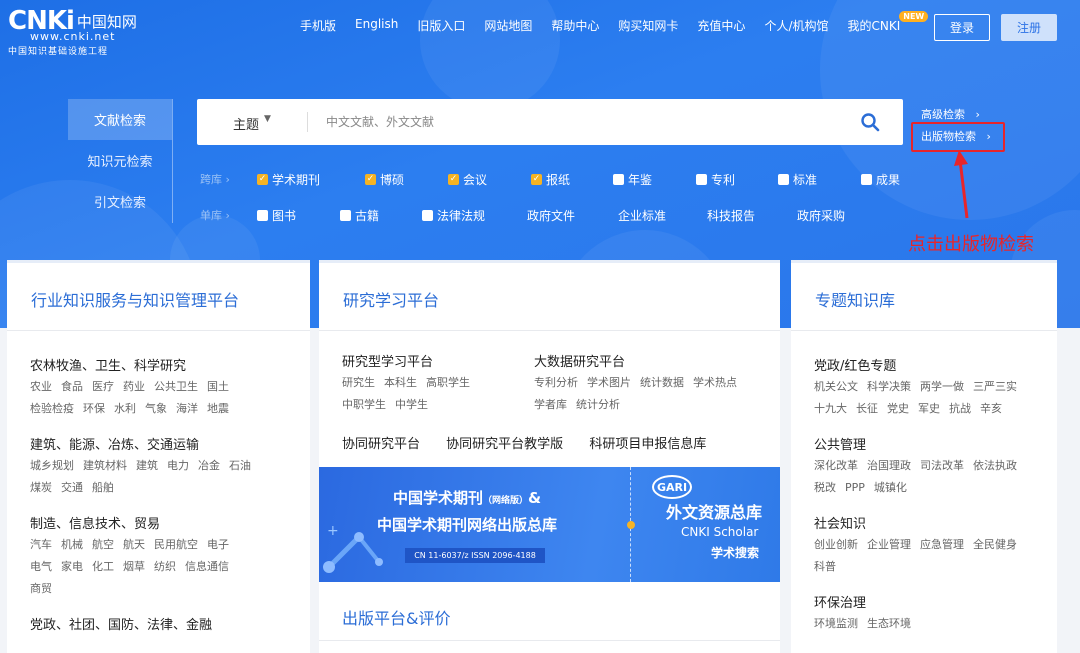  Describe the element at coordinates (120, 160) in the screenshot. I see `tab-knowledge-element-search: 知识元检索` at that location.